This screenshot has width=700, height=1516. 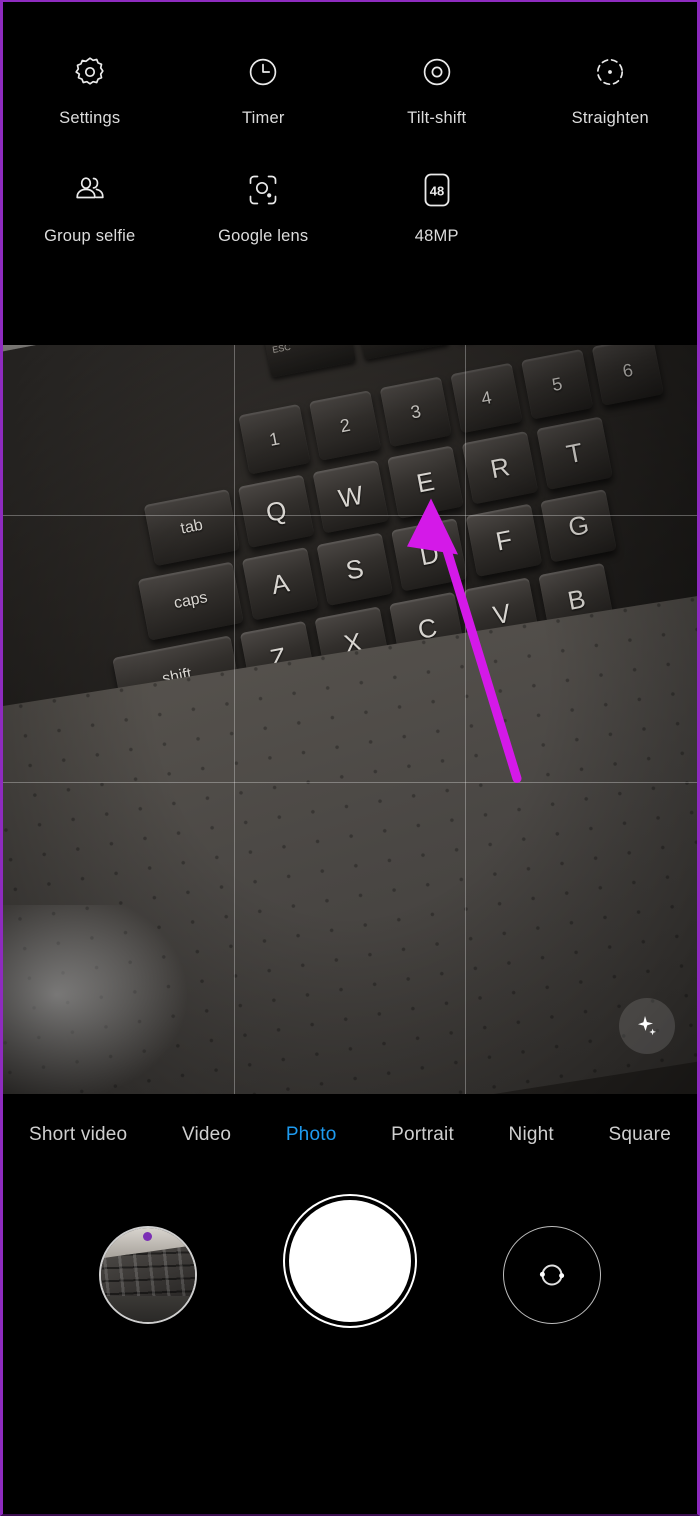 What do you see at coordinates (436, 236) in the screenshot?
I see `option-label: 48MP` at bounding box center [436, 236].